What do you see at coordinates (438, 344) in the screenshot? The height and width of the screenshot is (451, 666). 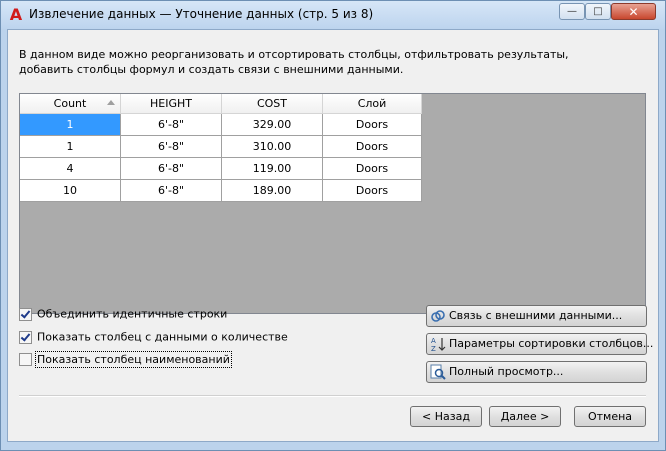 I see `sort-az-icon: A Z` at bounding box center [438, 344].